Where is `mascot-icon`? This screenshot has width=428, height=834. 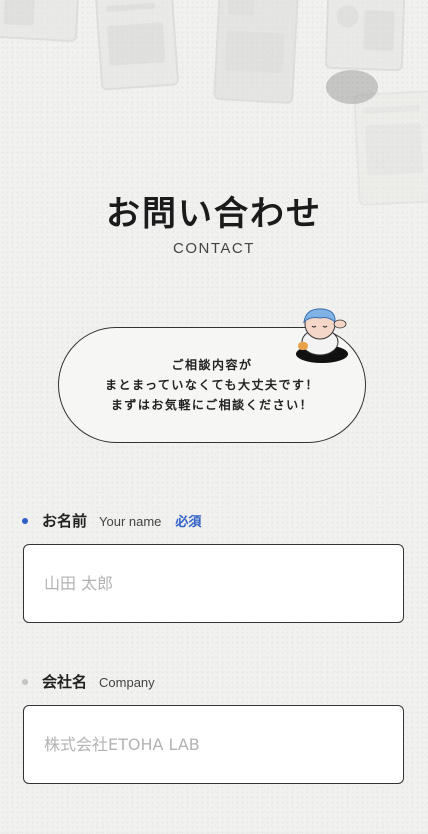 mascot-icon is located at coordinates (322, 335).